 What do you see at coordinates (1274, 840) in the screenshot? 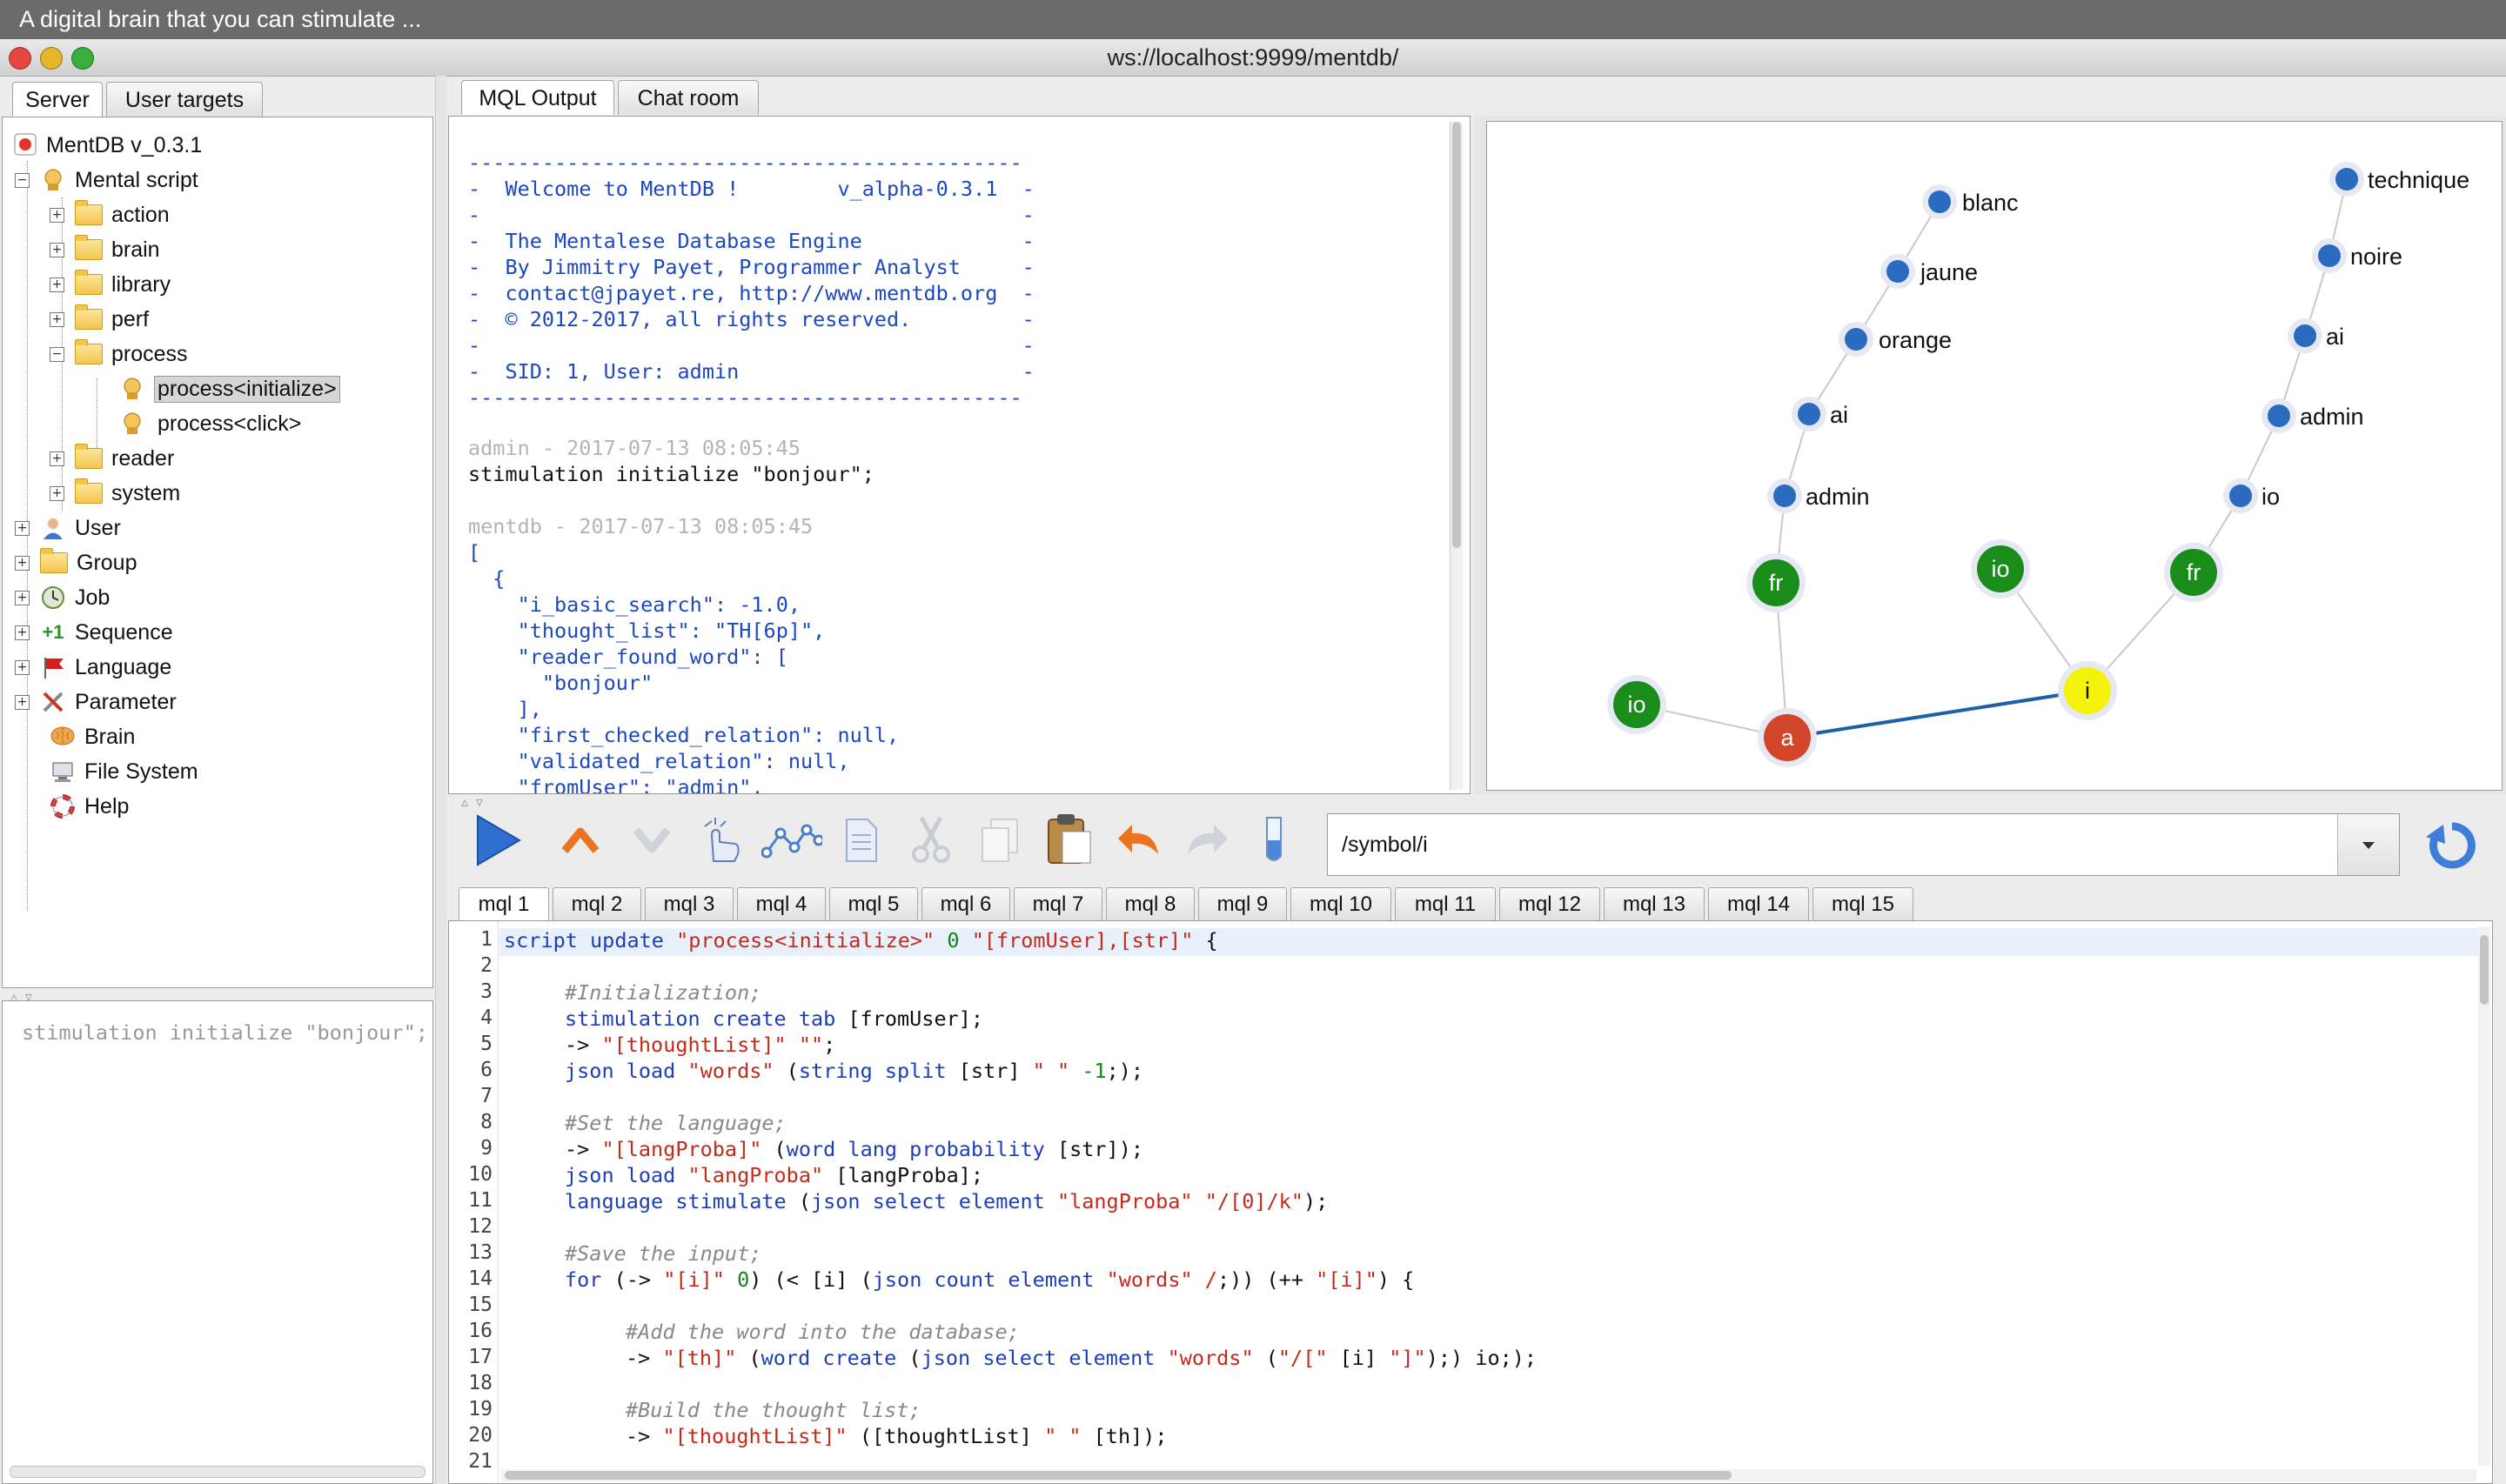
I see `test-tube-icon` at bounding box center [1274, 840].